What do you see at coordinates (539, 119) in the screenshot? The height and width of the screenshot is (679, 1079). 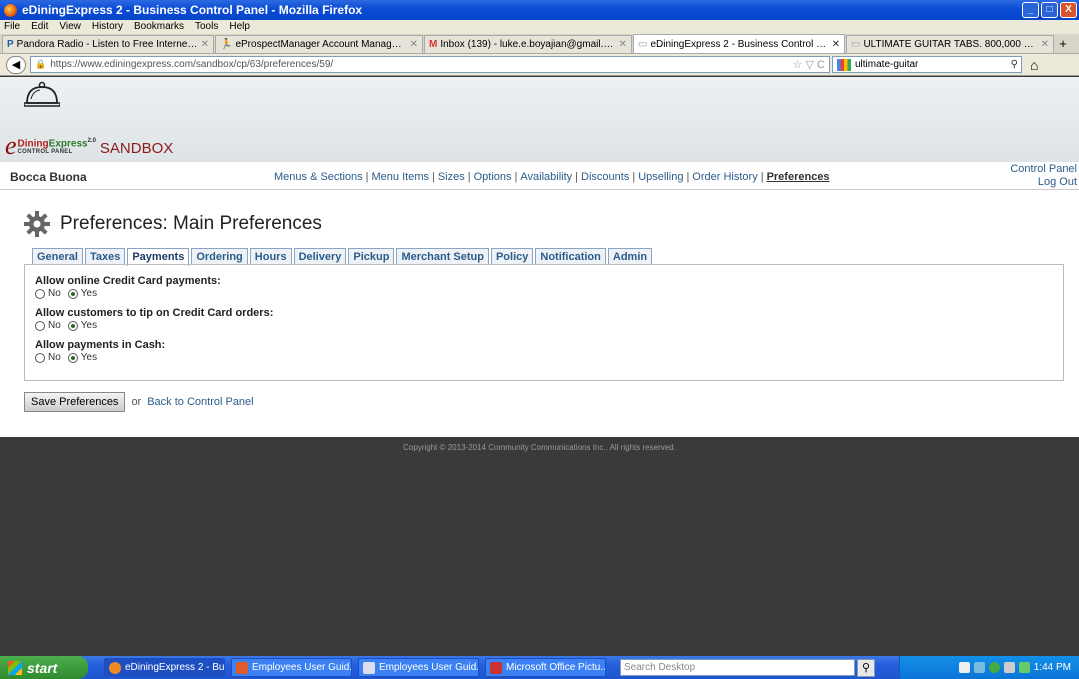 I see `site-header: e DiningExpress2.0 CONTROL PANEL SANDBOX` at bounding box center [539, 119].